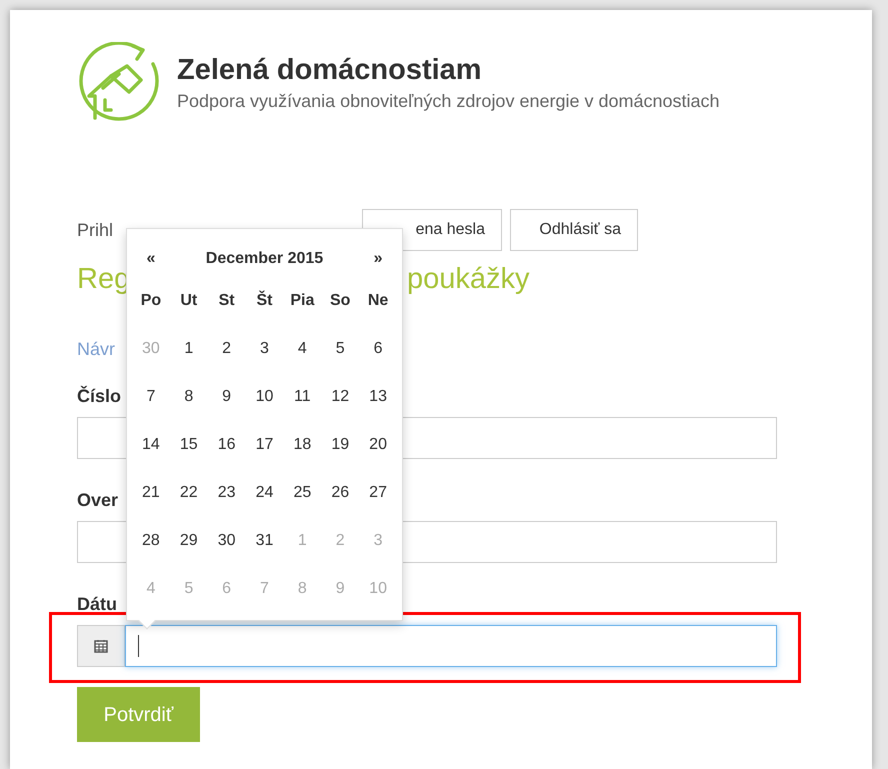 This screenshot has width=888, height=769. What do you see at coordinates (302, 445) in the screenshot?
I see `calendar-day: 18` at bounding box center [302, 445].